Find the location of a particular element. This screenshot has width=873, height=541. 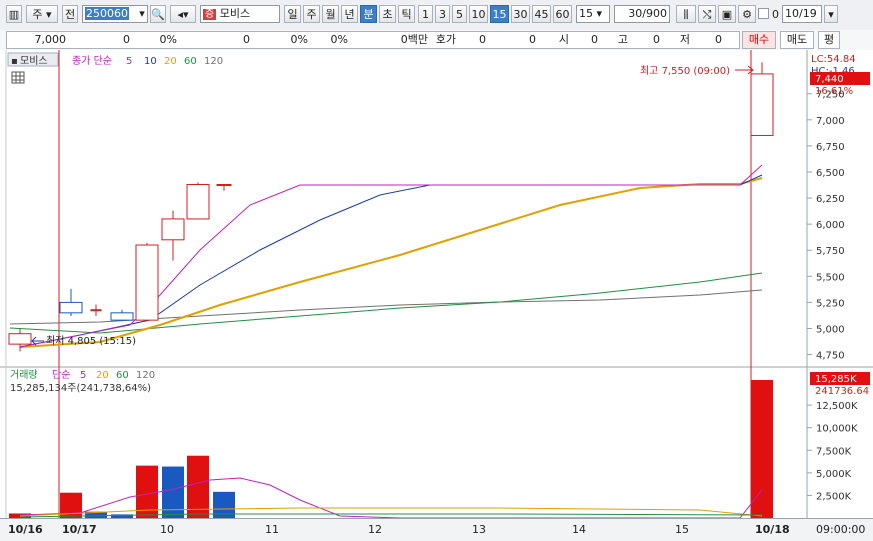

info-p2: 0% is located at coordinates (299, 39).